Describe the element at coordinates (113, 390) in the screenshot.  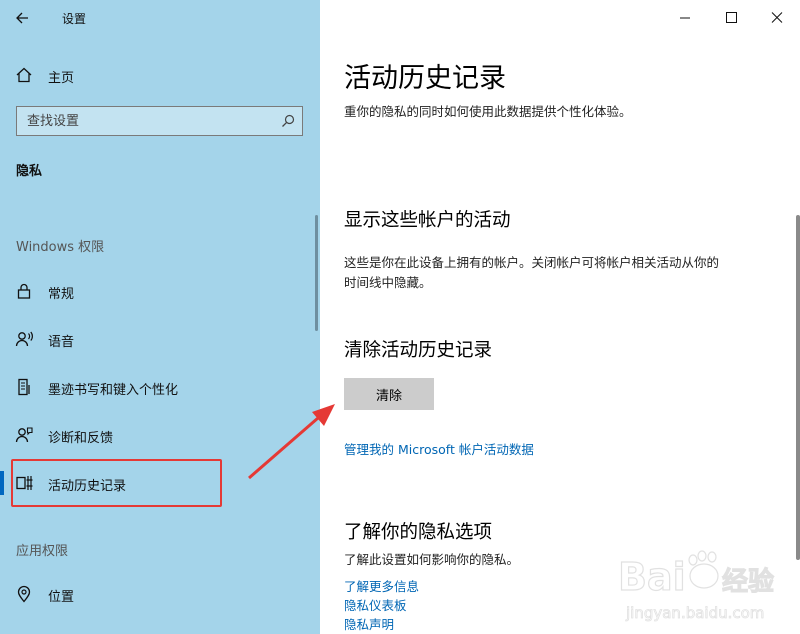
I see `sidebar-item-label: 墨迹书写和键入个性化` at that location.